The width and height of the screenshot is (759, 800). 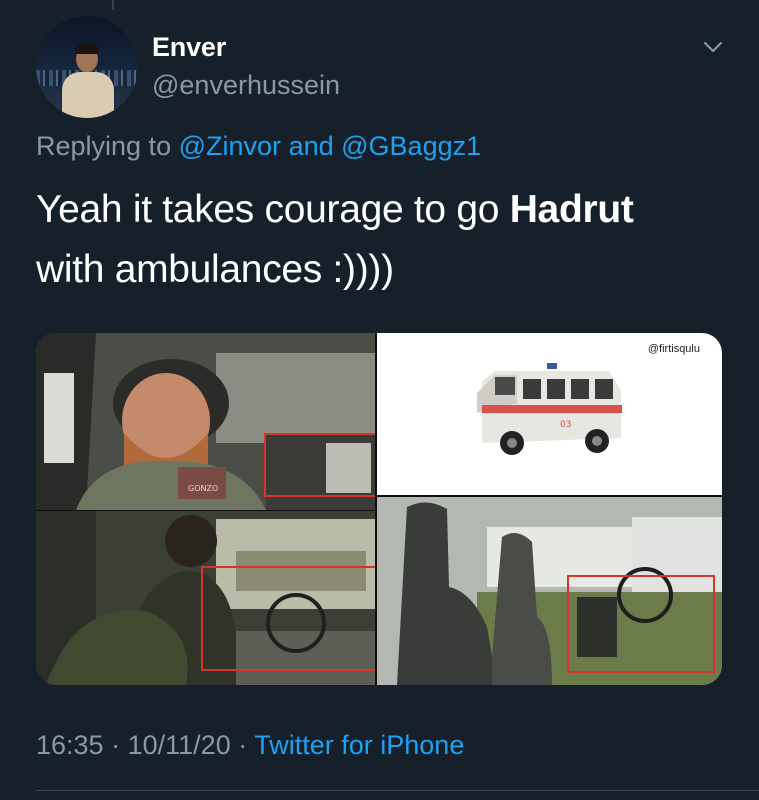 I want to click on avatar-person-body, so click(x=88, y=95).